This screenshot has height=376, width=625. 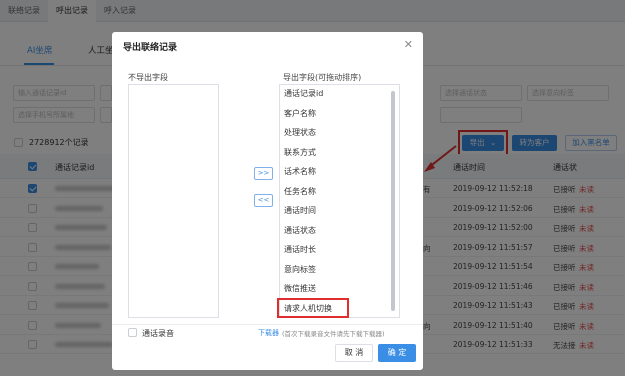 What do you see at coordinates (148, 77) in the screenshot?
I see `excluded-fields-label: 不导出字段` at bounding box center [148, 77].